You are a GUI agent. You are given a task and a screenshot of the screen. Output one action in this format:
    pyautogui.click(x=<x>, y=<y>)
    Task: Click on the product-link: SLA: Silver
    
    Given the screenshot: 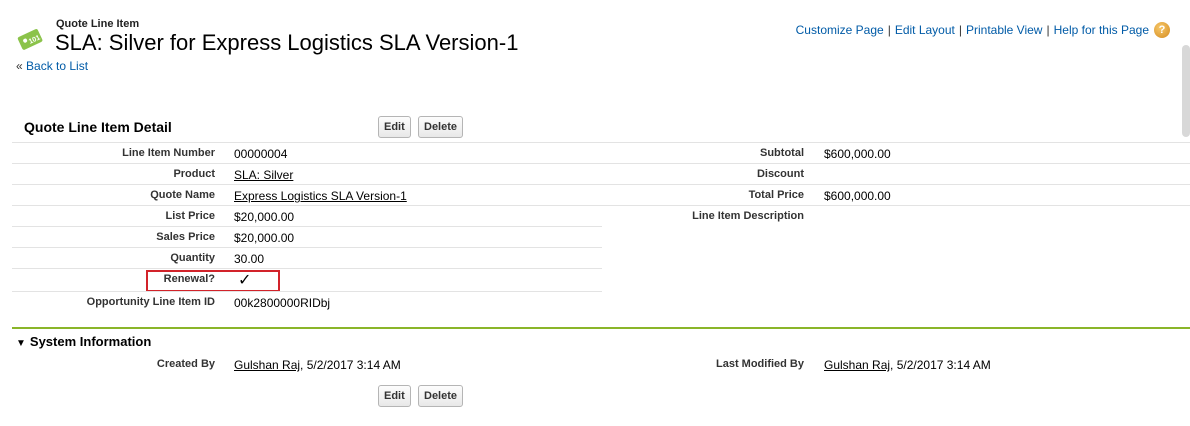 What is the action you would take?
    pyautogui.click(x=263, y=175)
    